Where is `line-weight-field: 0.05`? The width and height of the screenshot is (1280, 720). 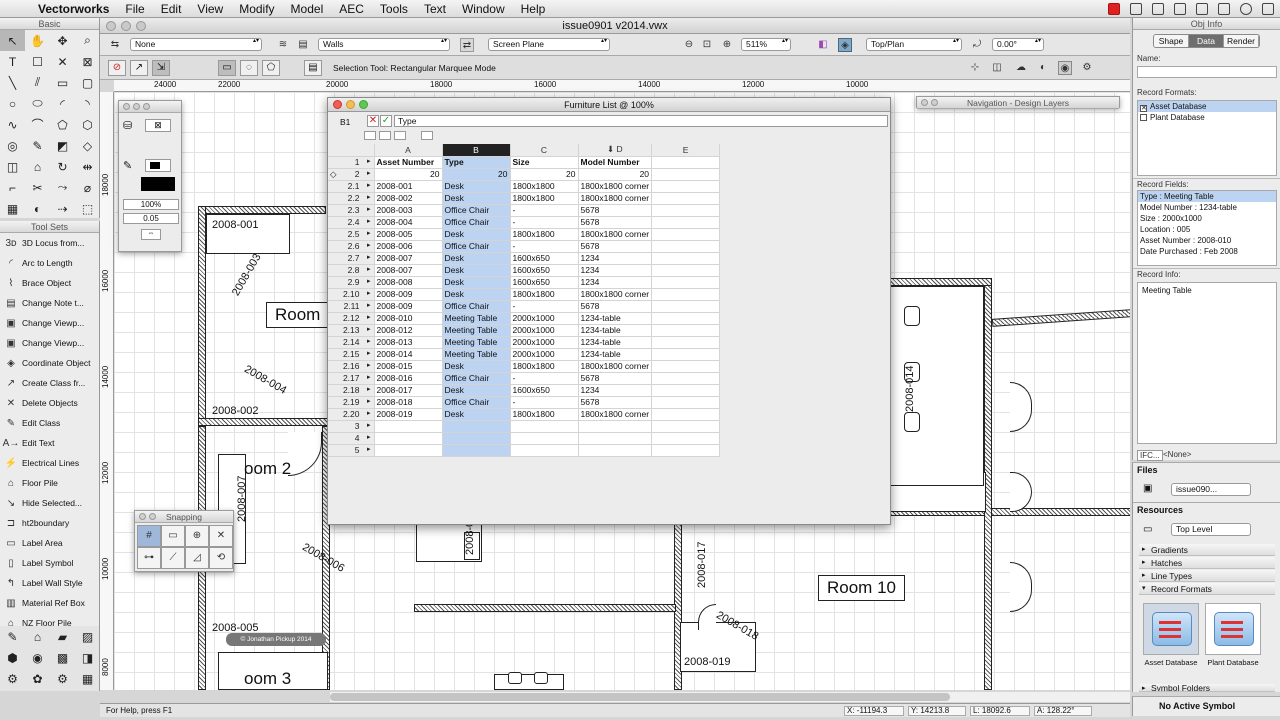 line-weight-field: 0.05 is located at coordinates (151, 218).